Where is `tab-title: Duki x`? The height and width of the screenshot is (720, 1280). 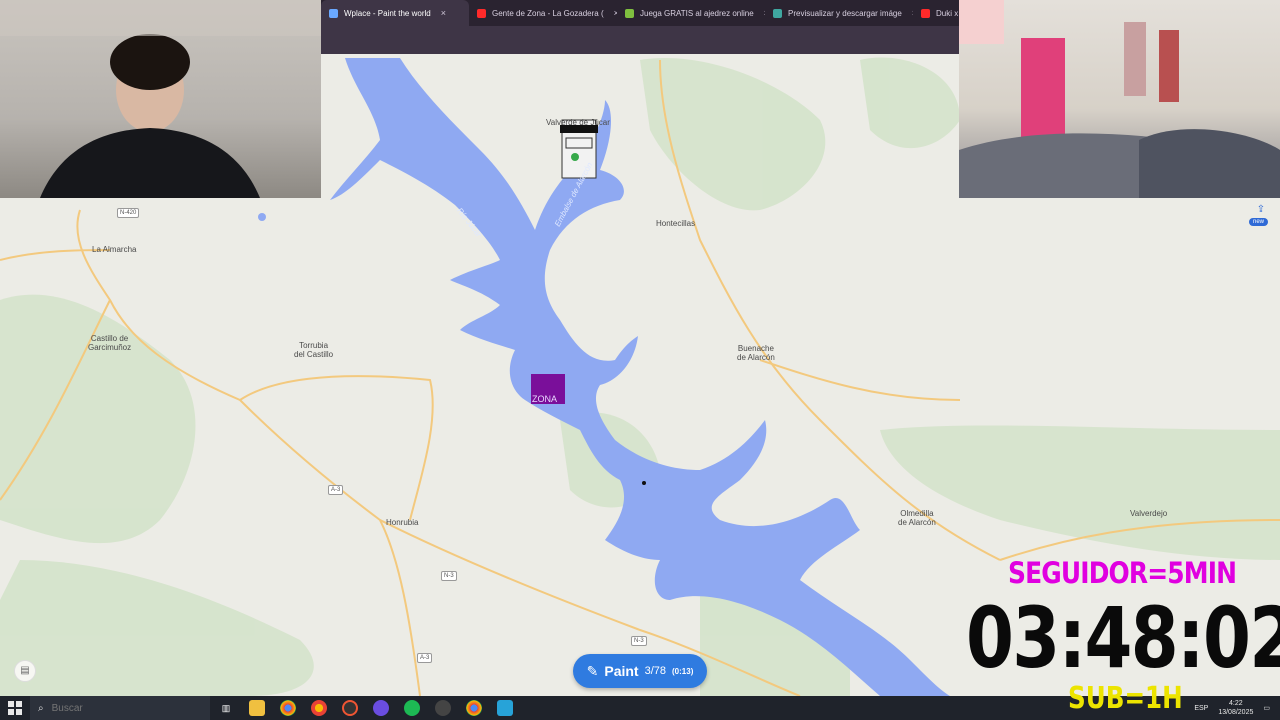
tab-title: Duki x is located at coordinates (947, 13).